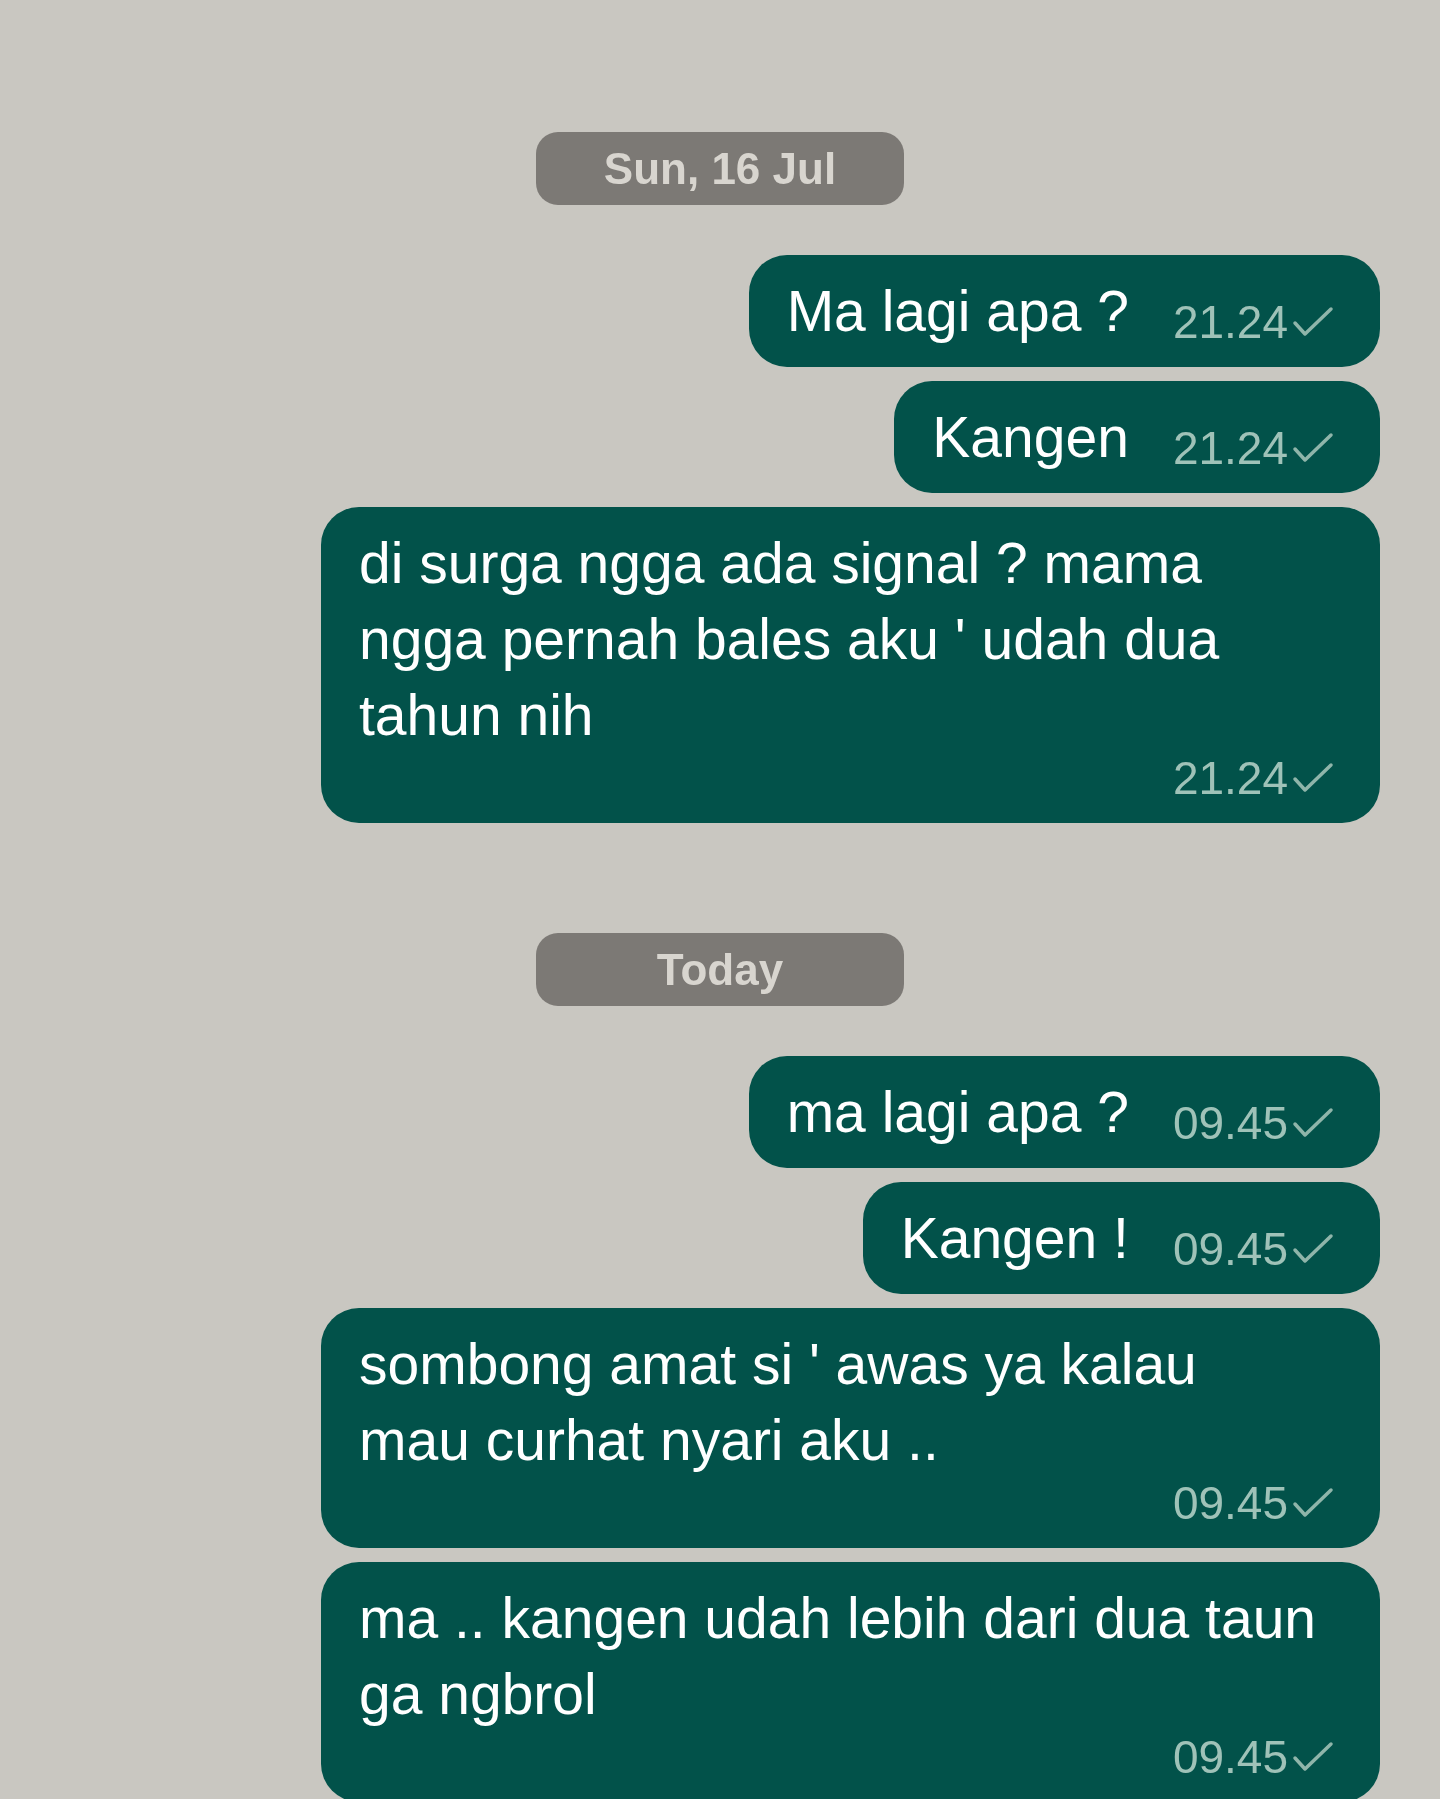  Describe the element at coordinates (778, 1402) in the screenshot. I see `message-text: sombong amat si ' awas ya kalau mau curhat nyari aku ..` at that location.